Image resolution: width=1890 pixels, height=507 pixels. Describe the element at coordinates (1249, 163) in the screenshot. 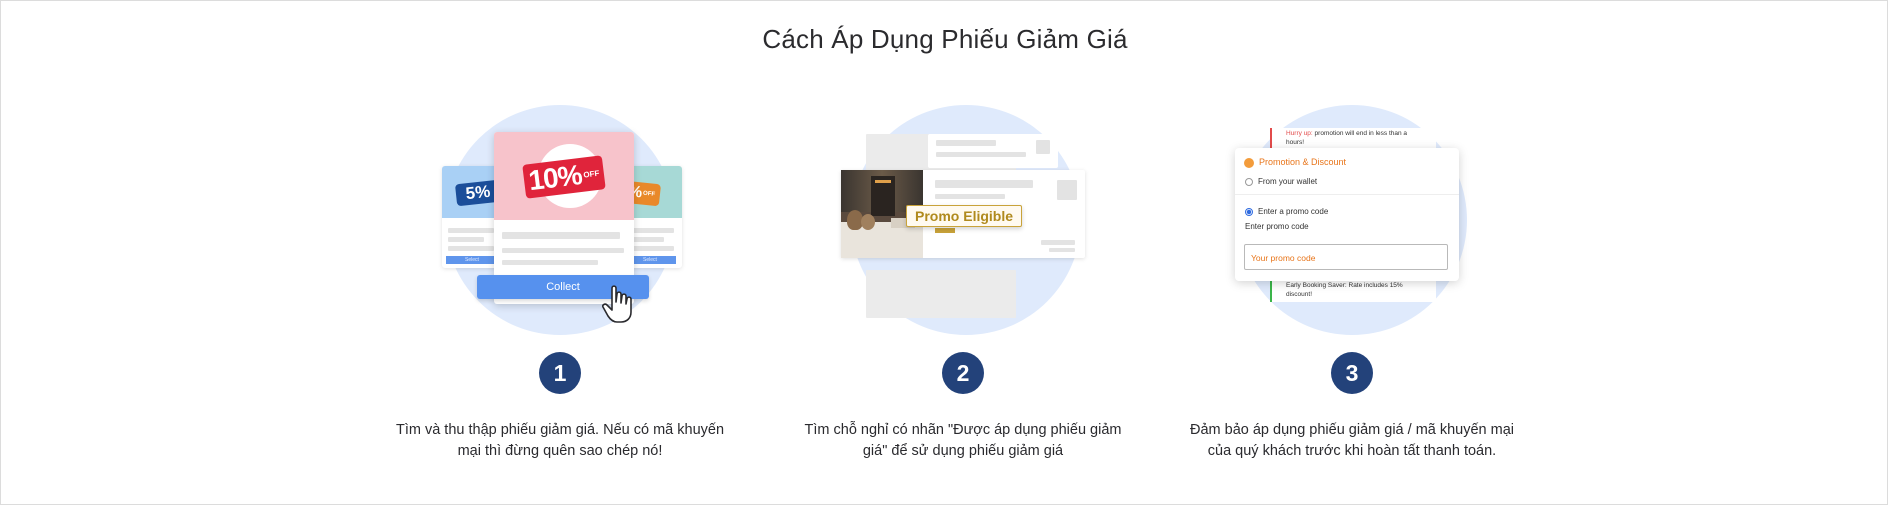

I see `promo-tag-icon` at that location.